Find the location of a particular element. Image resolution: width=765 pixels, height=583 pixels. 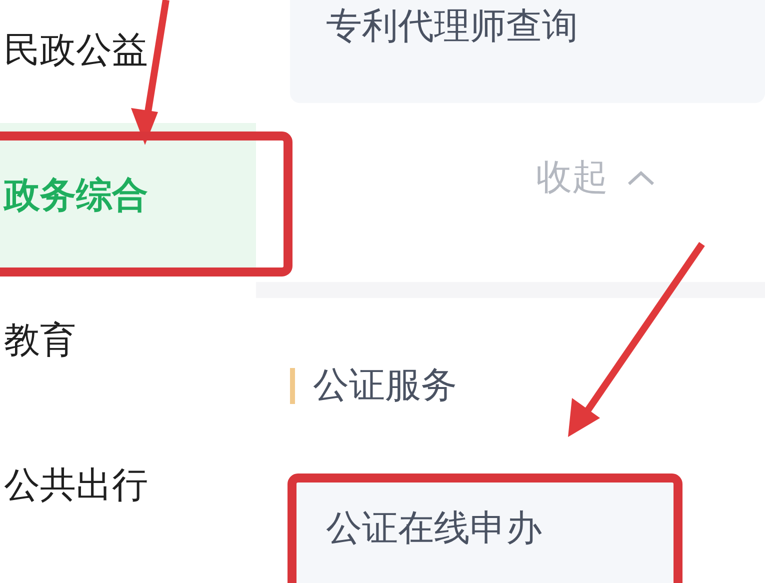

section-accent-bar is located at coordinates (292, 386).